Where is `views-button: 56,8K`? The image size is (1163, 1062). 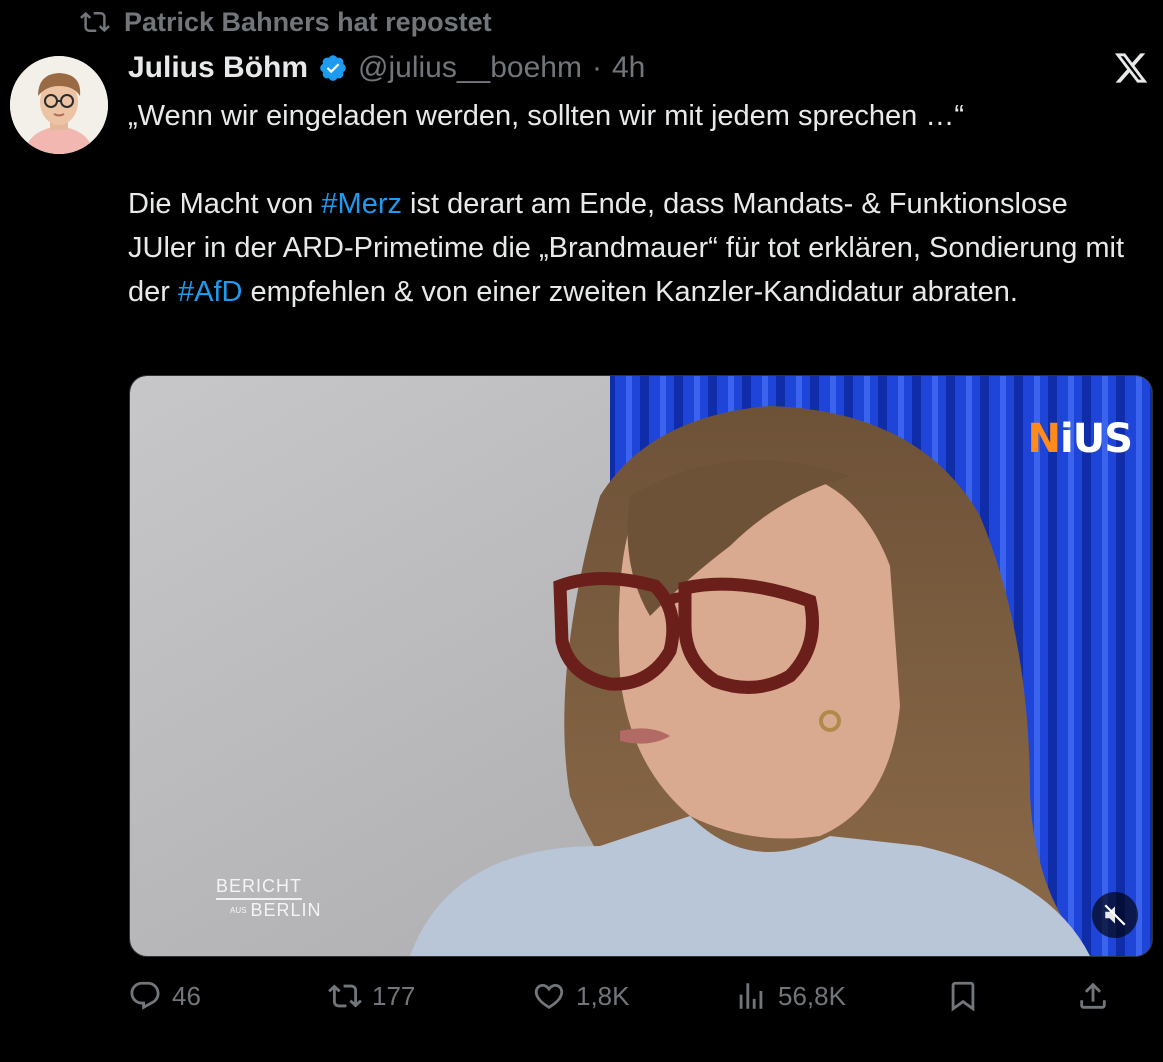 views-button: 56,8K is located at coordinates (790, 996).